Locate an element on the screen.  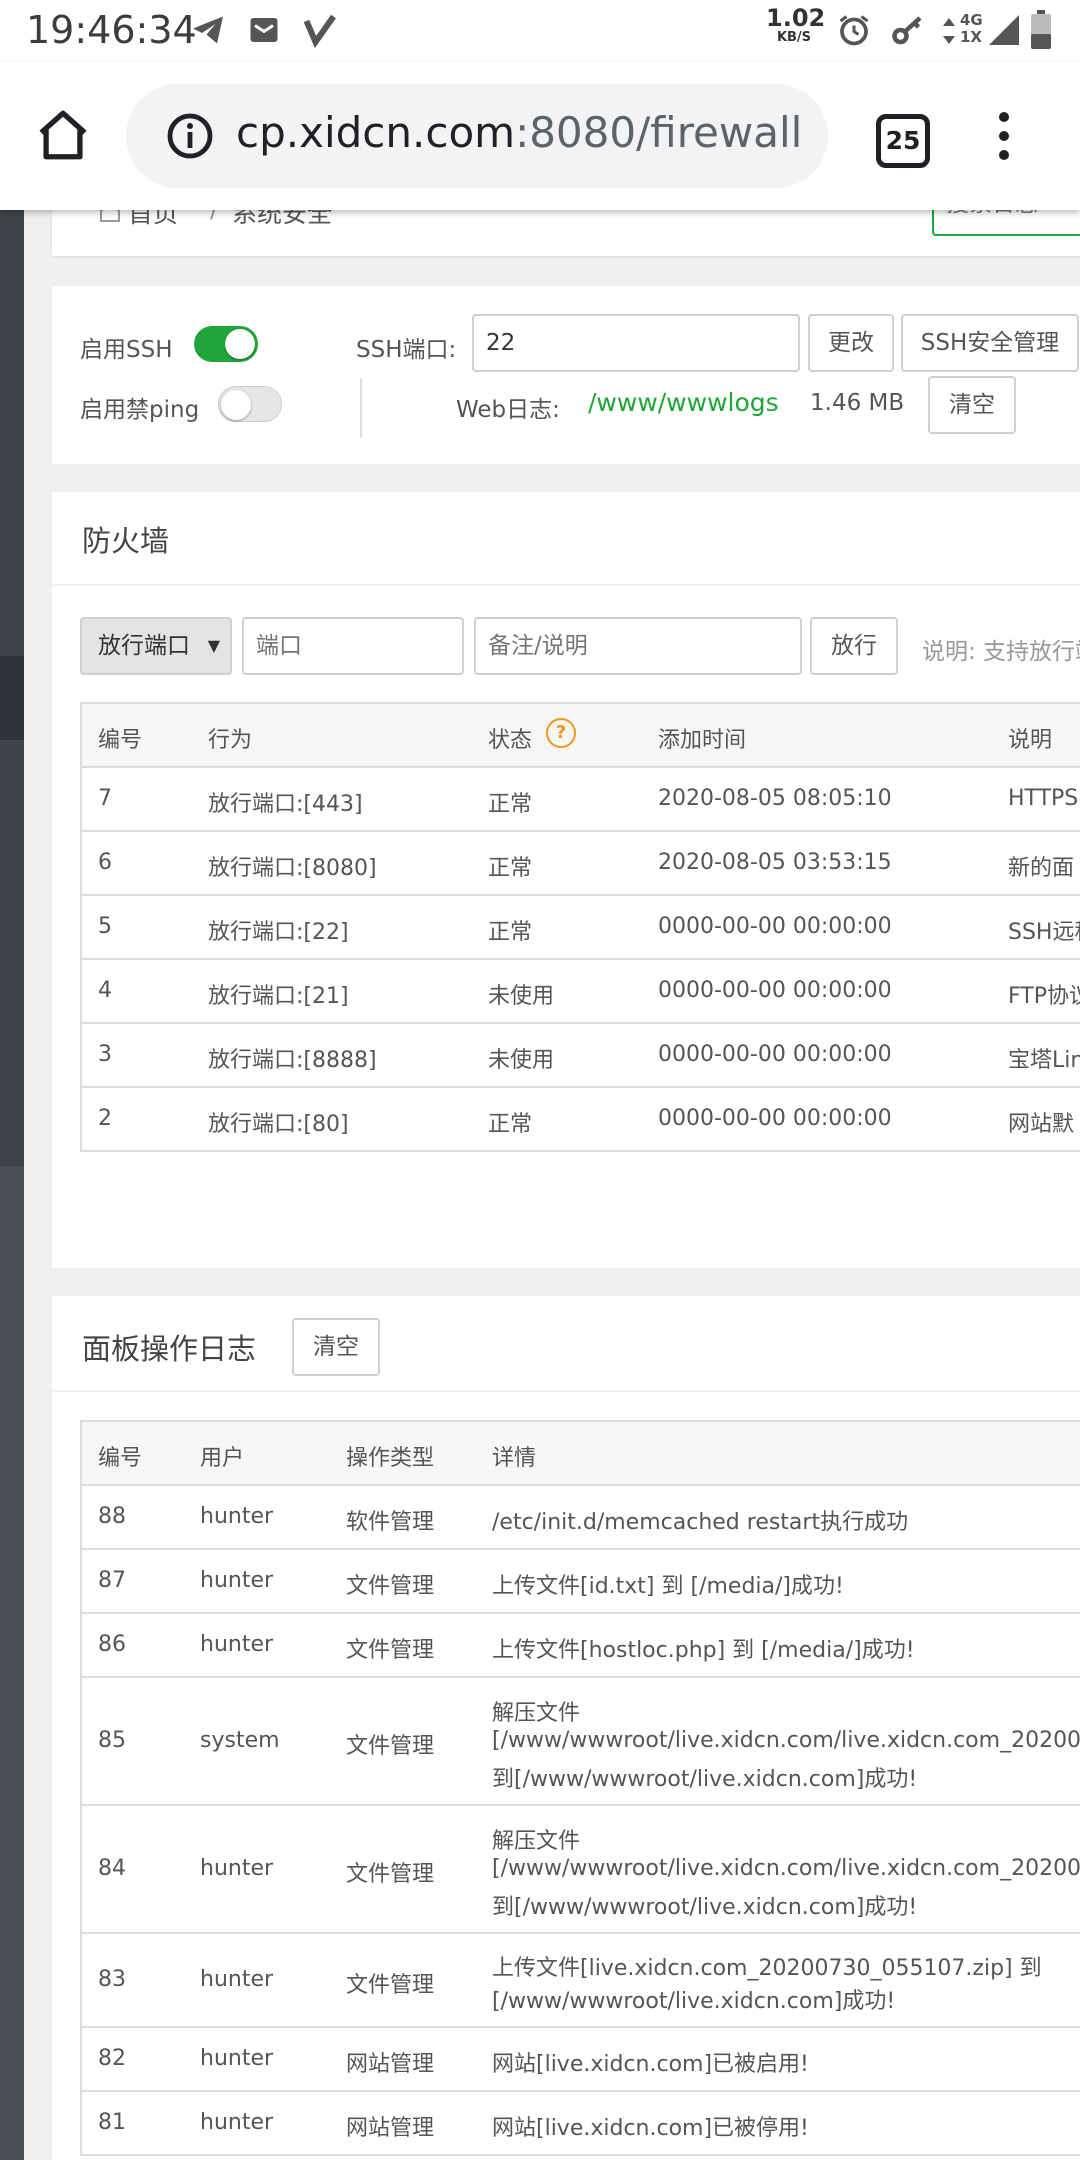
allow-port-button: 放行 is located at coordinates (854, 646).